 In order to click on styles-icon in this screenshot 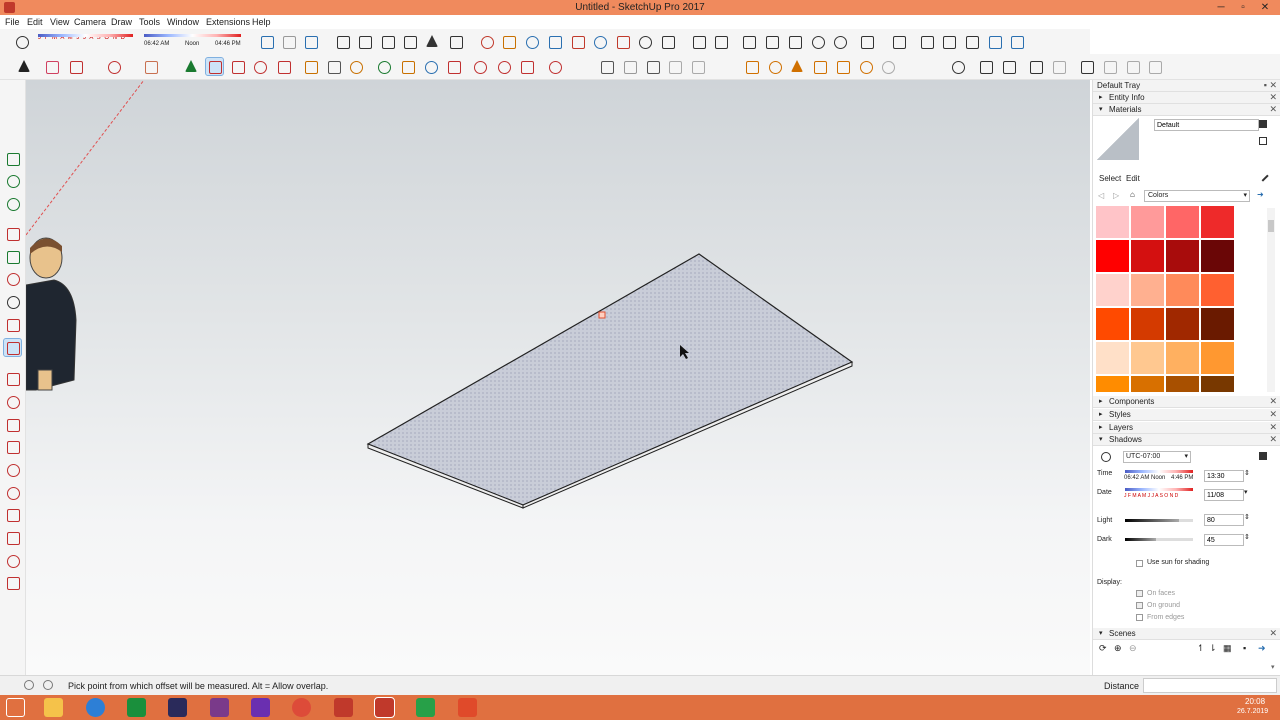, I will do `click(957, 66)`.